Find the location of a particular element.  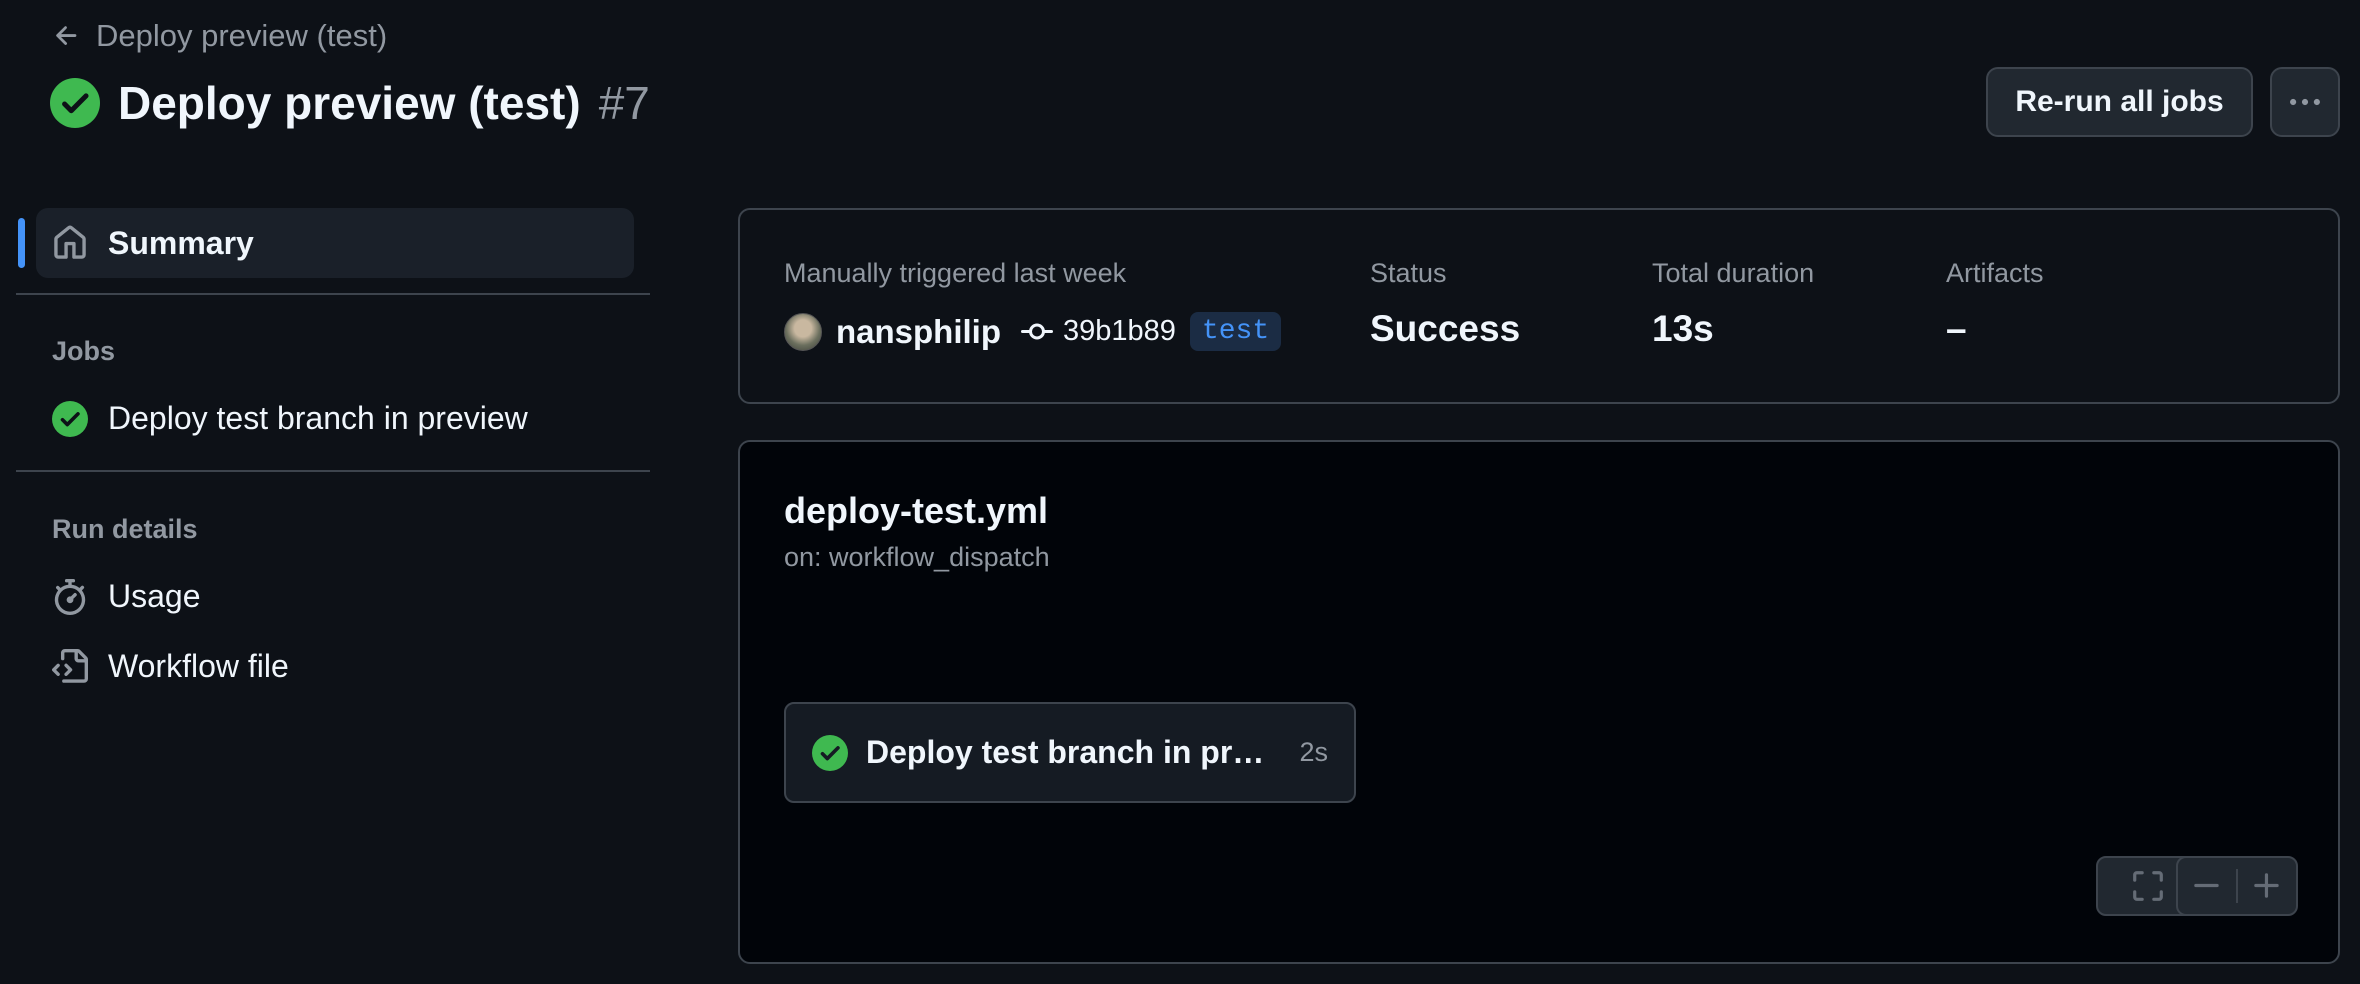

home-icon is located at coordinates (70, 242).